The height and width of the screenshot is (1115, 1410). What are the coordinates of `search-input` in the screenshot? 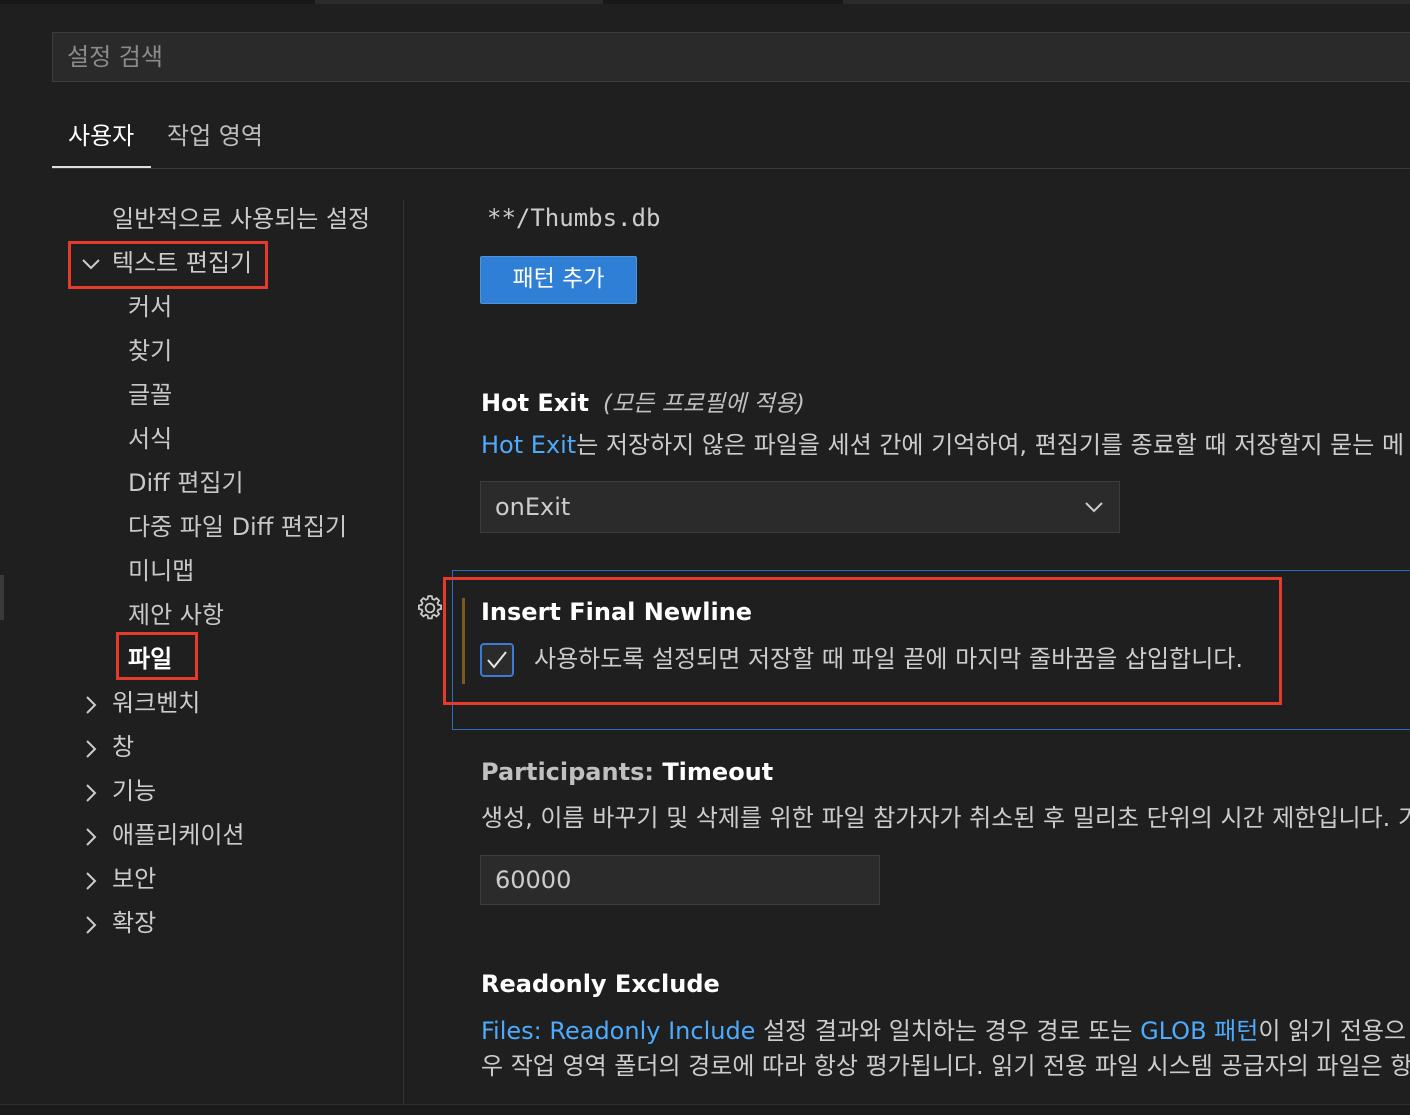 It's located at (731, 57).